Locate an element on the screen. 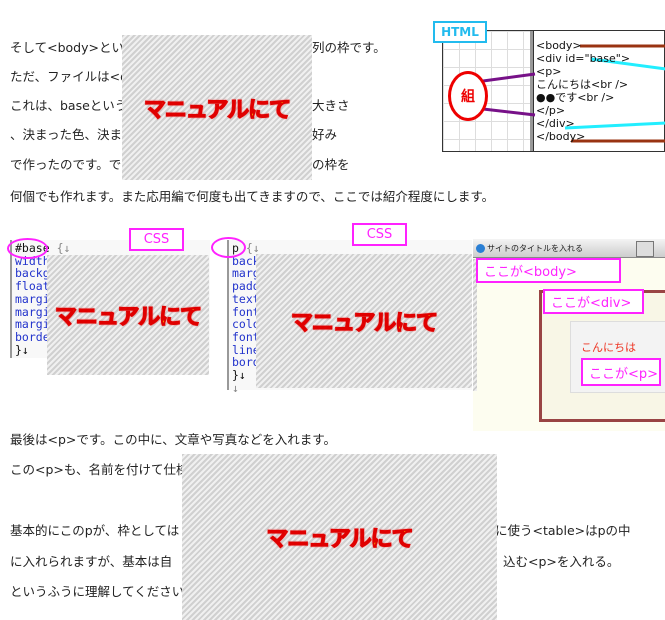  group-circle: 組 is located at coordinates (468, 96).